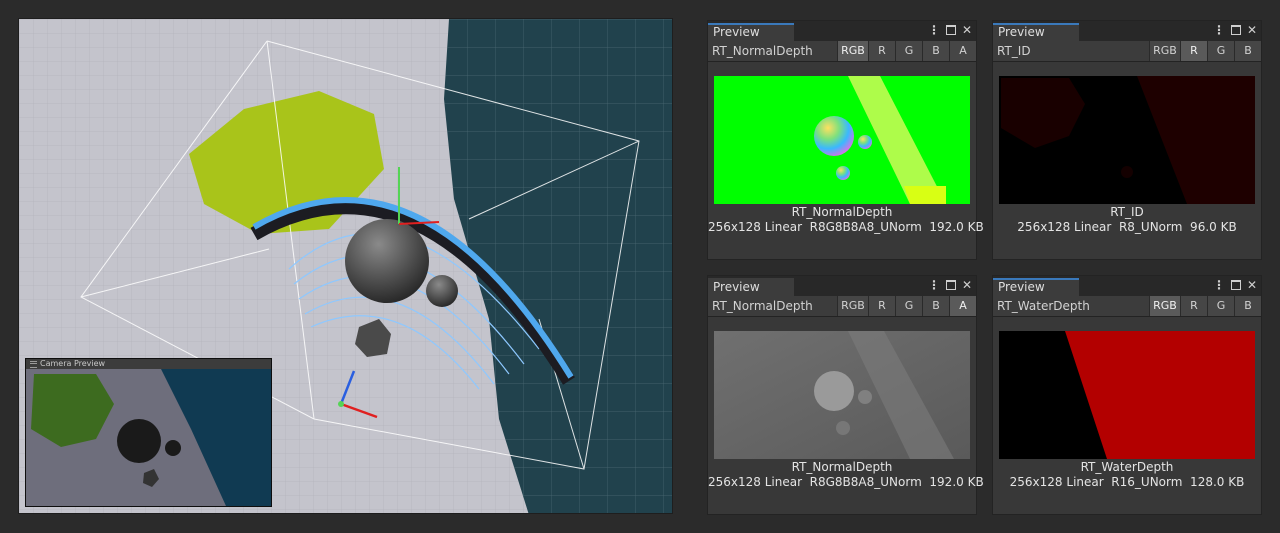  What do you see at coordinates (1127, 227) in the screenshot?
I see `caption-texture-info: 256x128 Linear R8_UNorm 96.0 KB` at bounding box center [1127, 227].